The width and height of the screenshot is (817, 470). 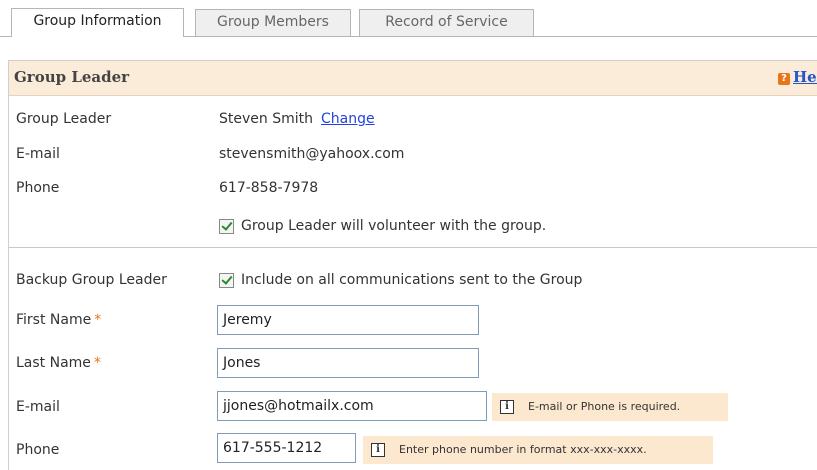 I want to click on help-icon: ?, so click(x=784, y=79).